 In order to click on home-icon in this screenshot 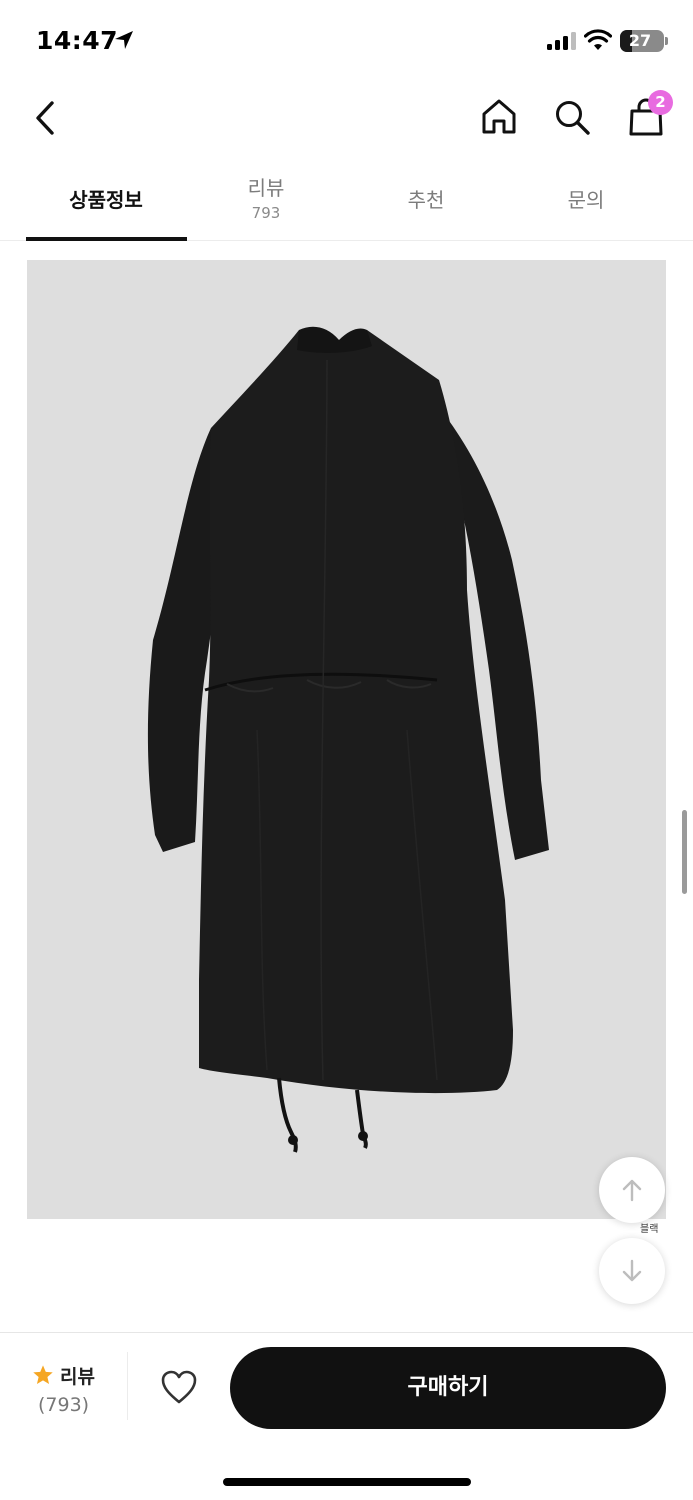, I will do `click(499, 117)`.